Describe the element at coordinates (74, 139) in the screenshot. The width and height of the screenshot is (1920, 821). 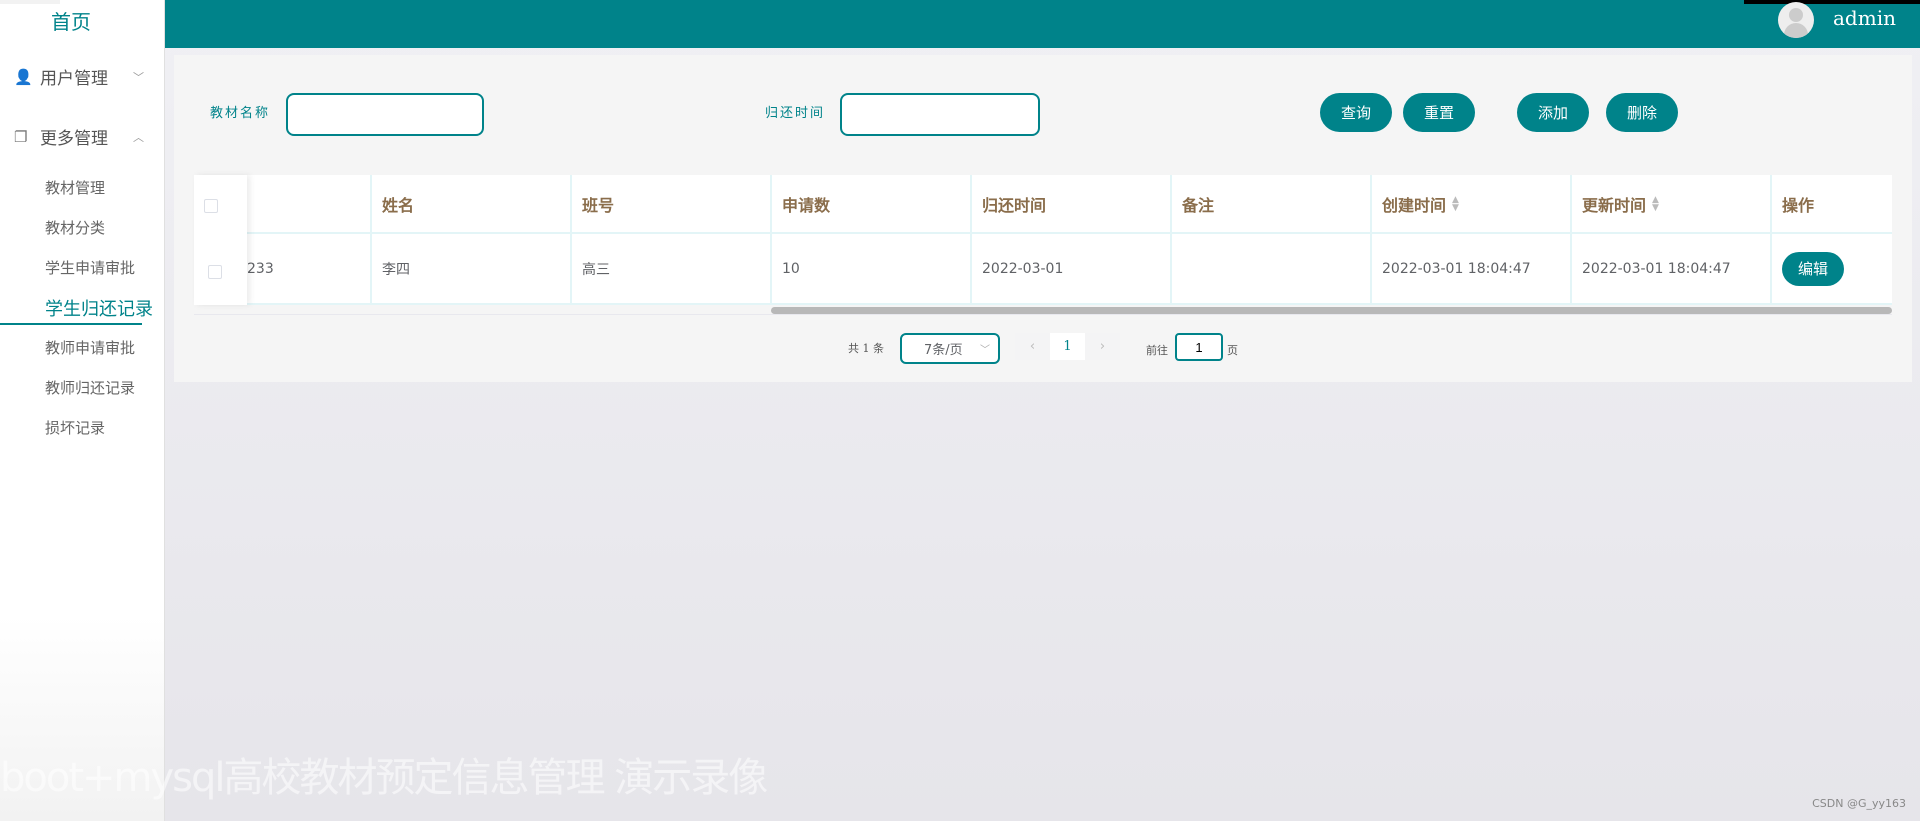
I see `menu-label: 更多管理` at that location.